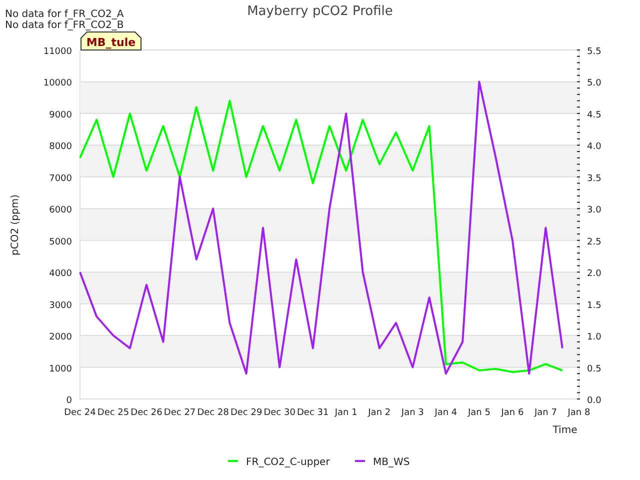  I want to click on x-tick-label: Jan 4, so click(446, 413).